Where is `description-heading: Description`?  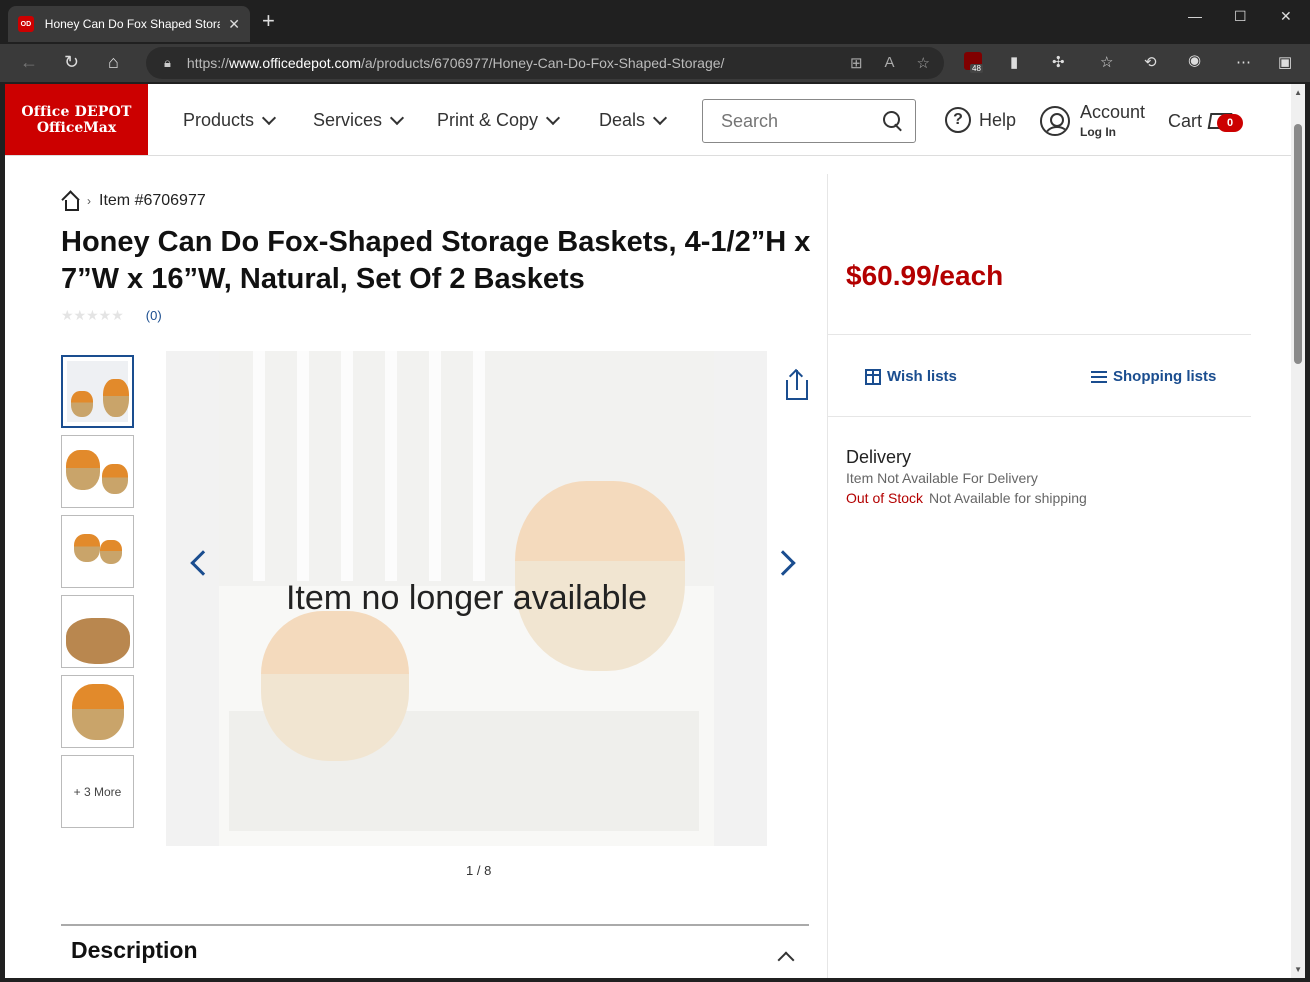 description-heading: Description is located at coordinates (134, 950).